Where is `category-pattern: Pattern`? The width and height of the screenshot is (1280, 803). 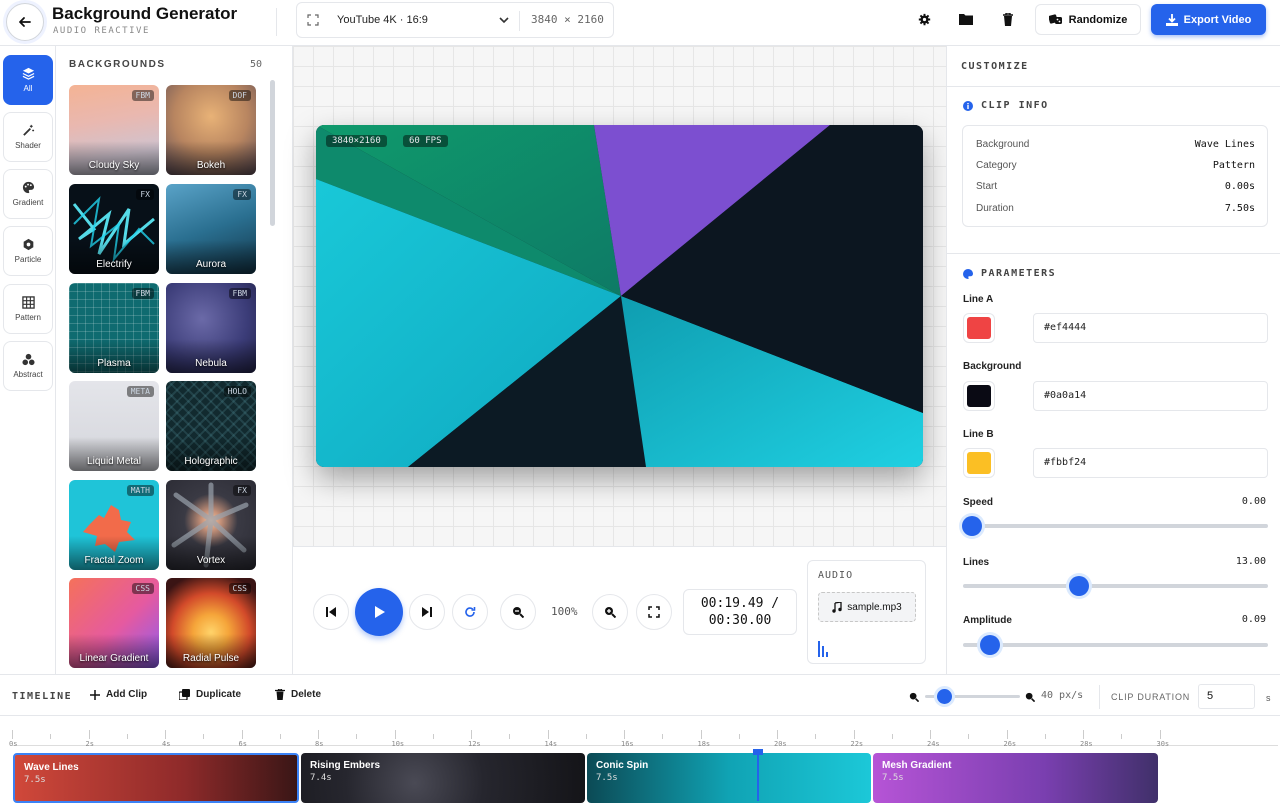
category-pattern: Pattern is located at coordinates (28, 309).